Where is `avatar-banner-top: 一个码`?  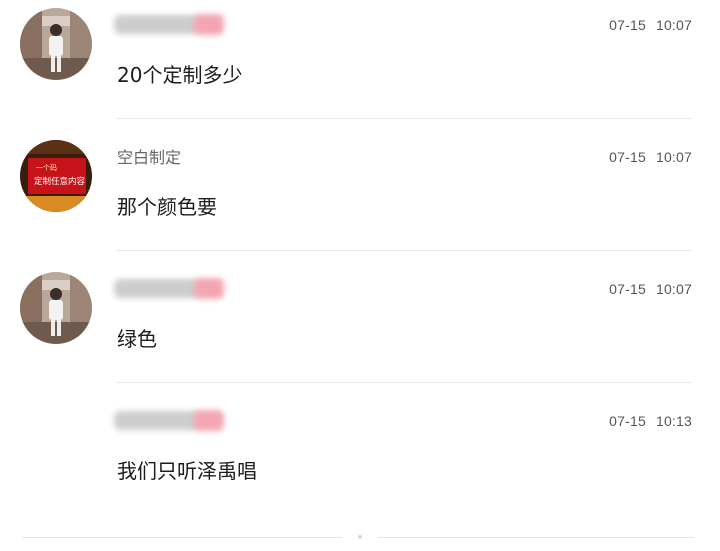 avatar-banner-top: 一个码 is located at coordinates (46, 168).